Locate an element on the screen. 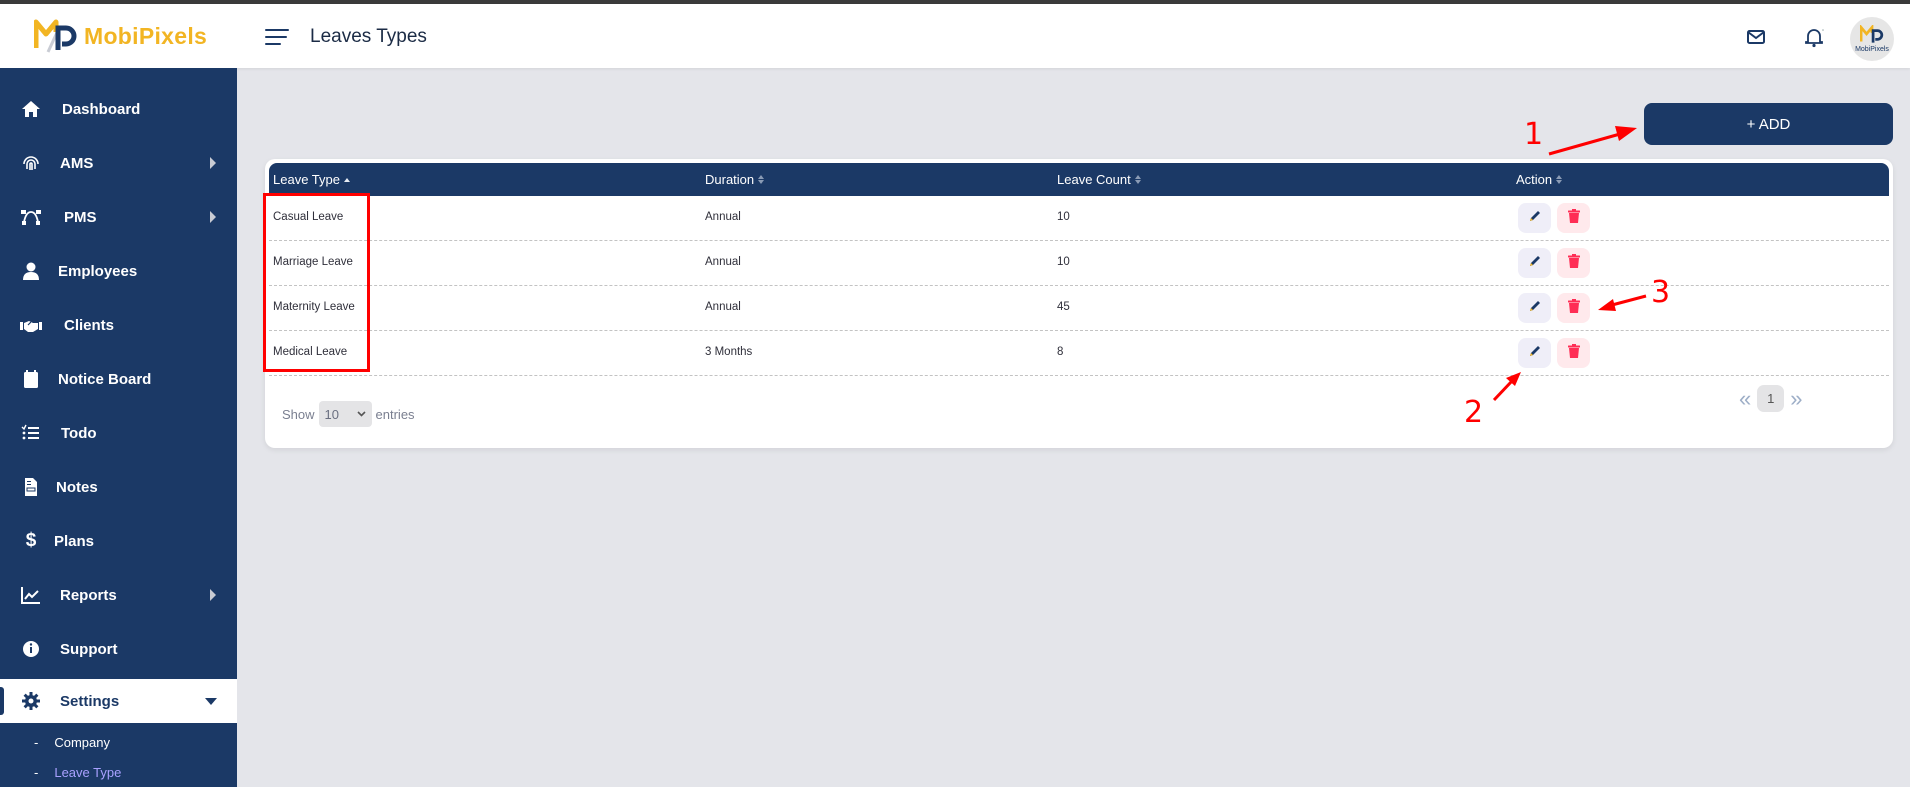 The image size is (1910, 787). sidebar-item-employees: Employees is located at coordinates (118, 271).